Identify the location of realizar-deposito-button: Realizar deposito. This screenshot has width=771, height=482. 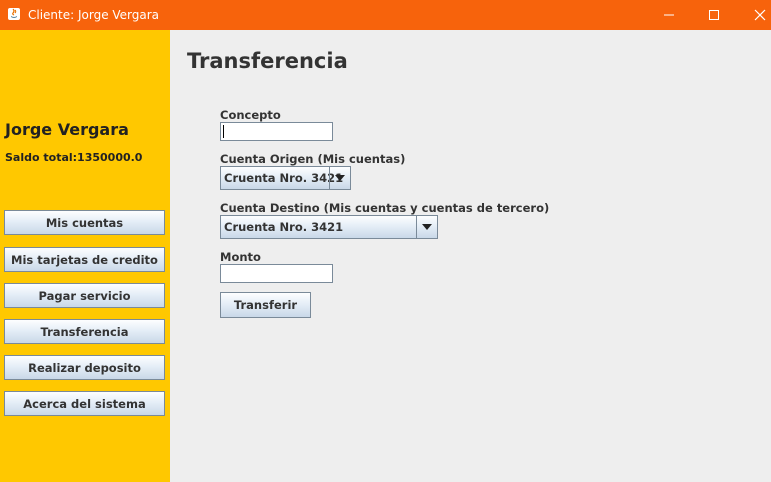
(84, 367).